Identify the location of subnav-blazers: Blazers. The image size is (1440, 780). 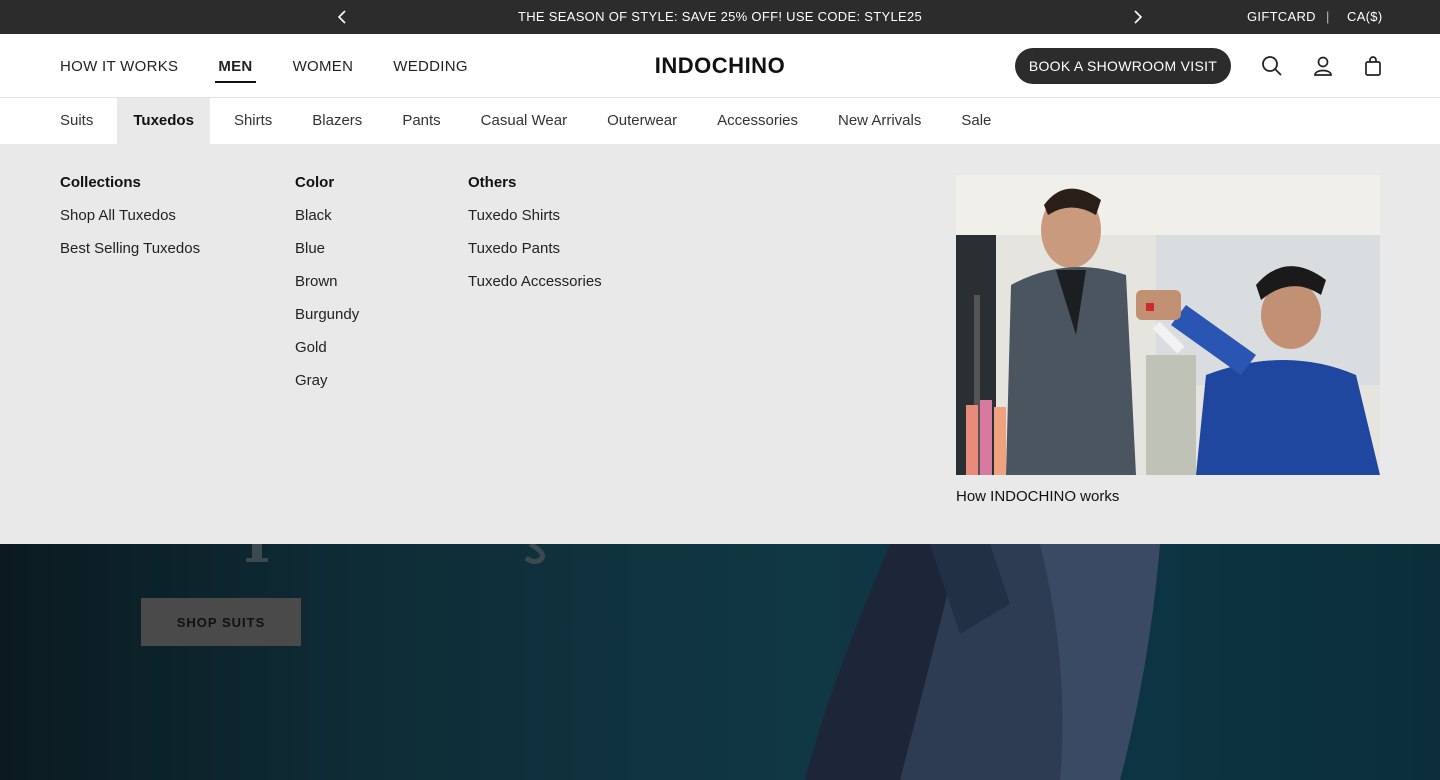
(337, 121).